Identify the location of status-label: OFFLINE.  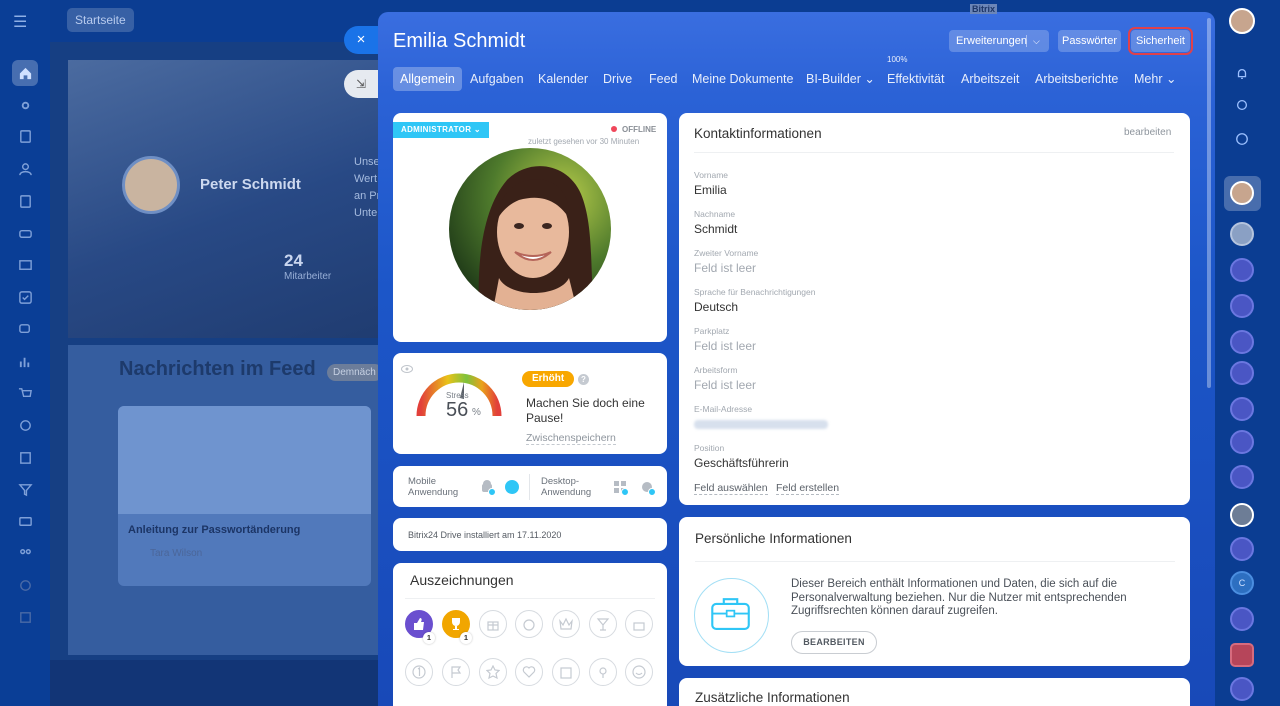
(639, 129).